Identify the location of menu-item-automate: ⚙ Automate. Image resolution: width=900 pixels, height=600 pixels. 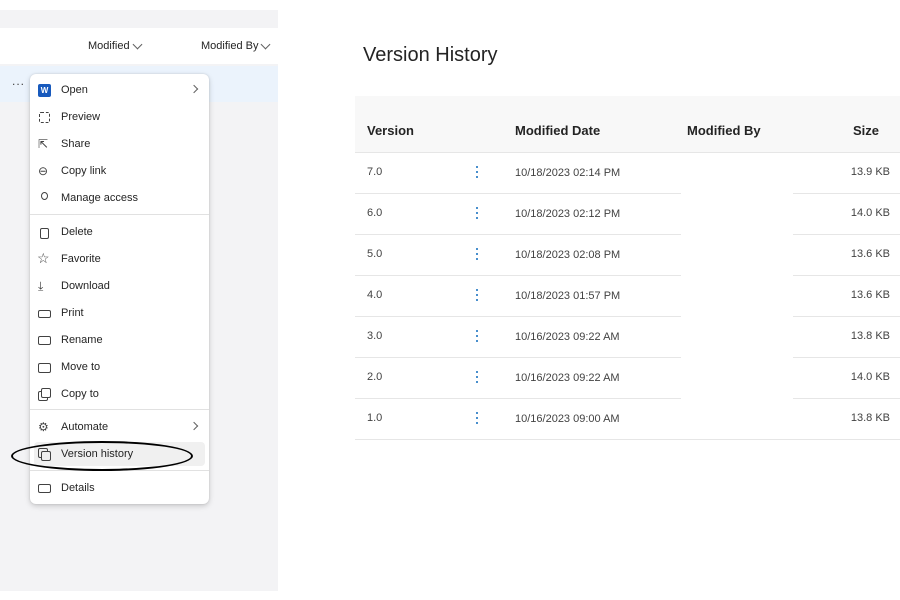
(119, 427).